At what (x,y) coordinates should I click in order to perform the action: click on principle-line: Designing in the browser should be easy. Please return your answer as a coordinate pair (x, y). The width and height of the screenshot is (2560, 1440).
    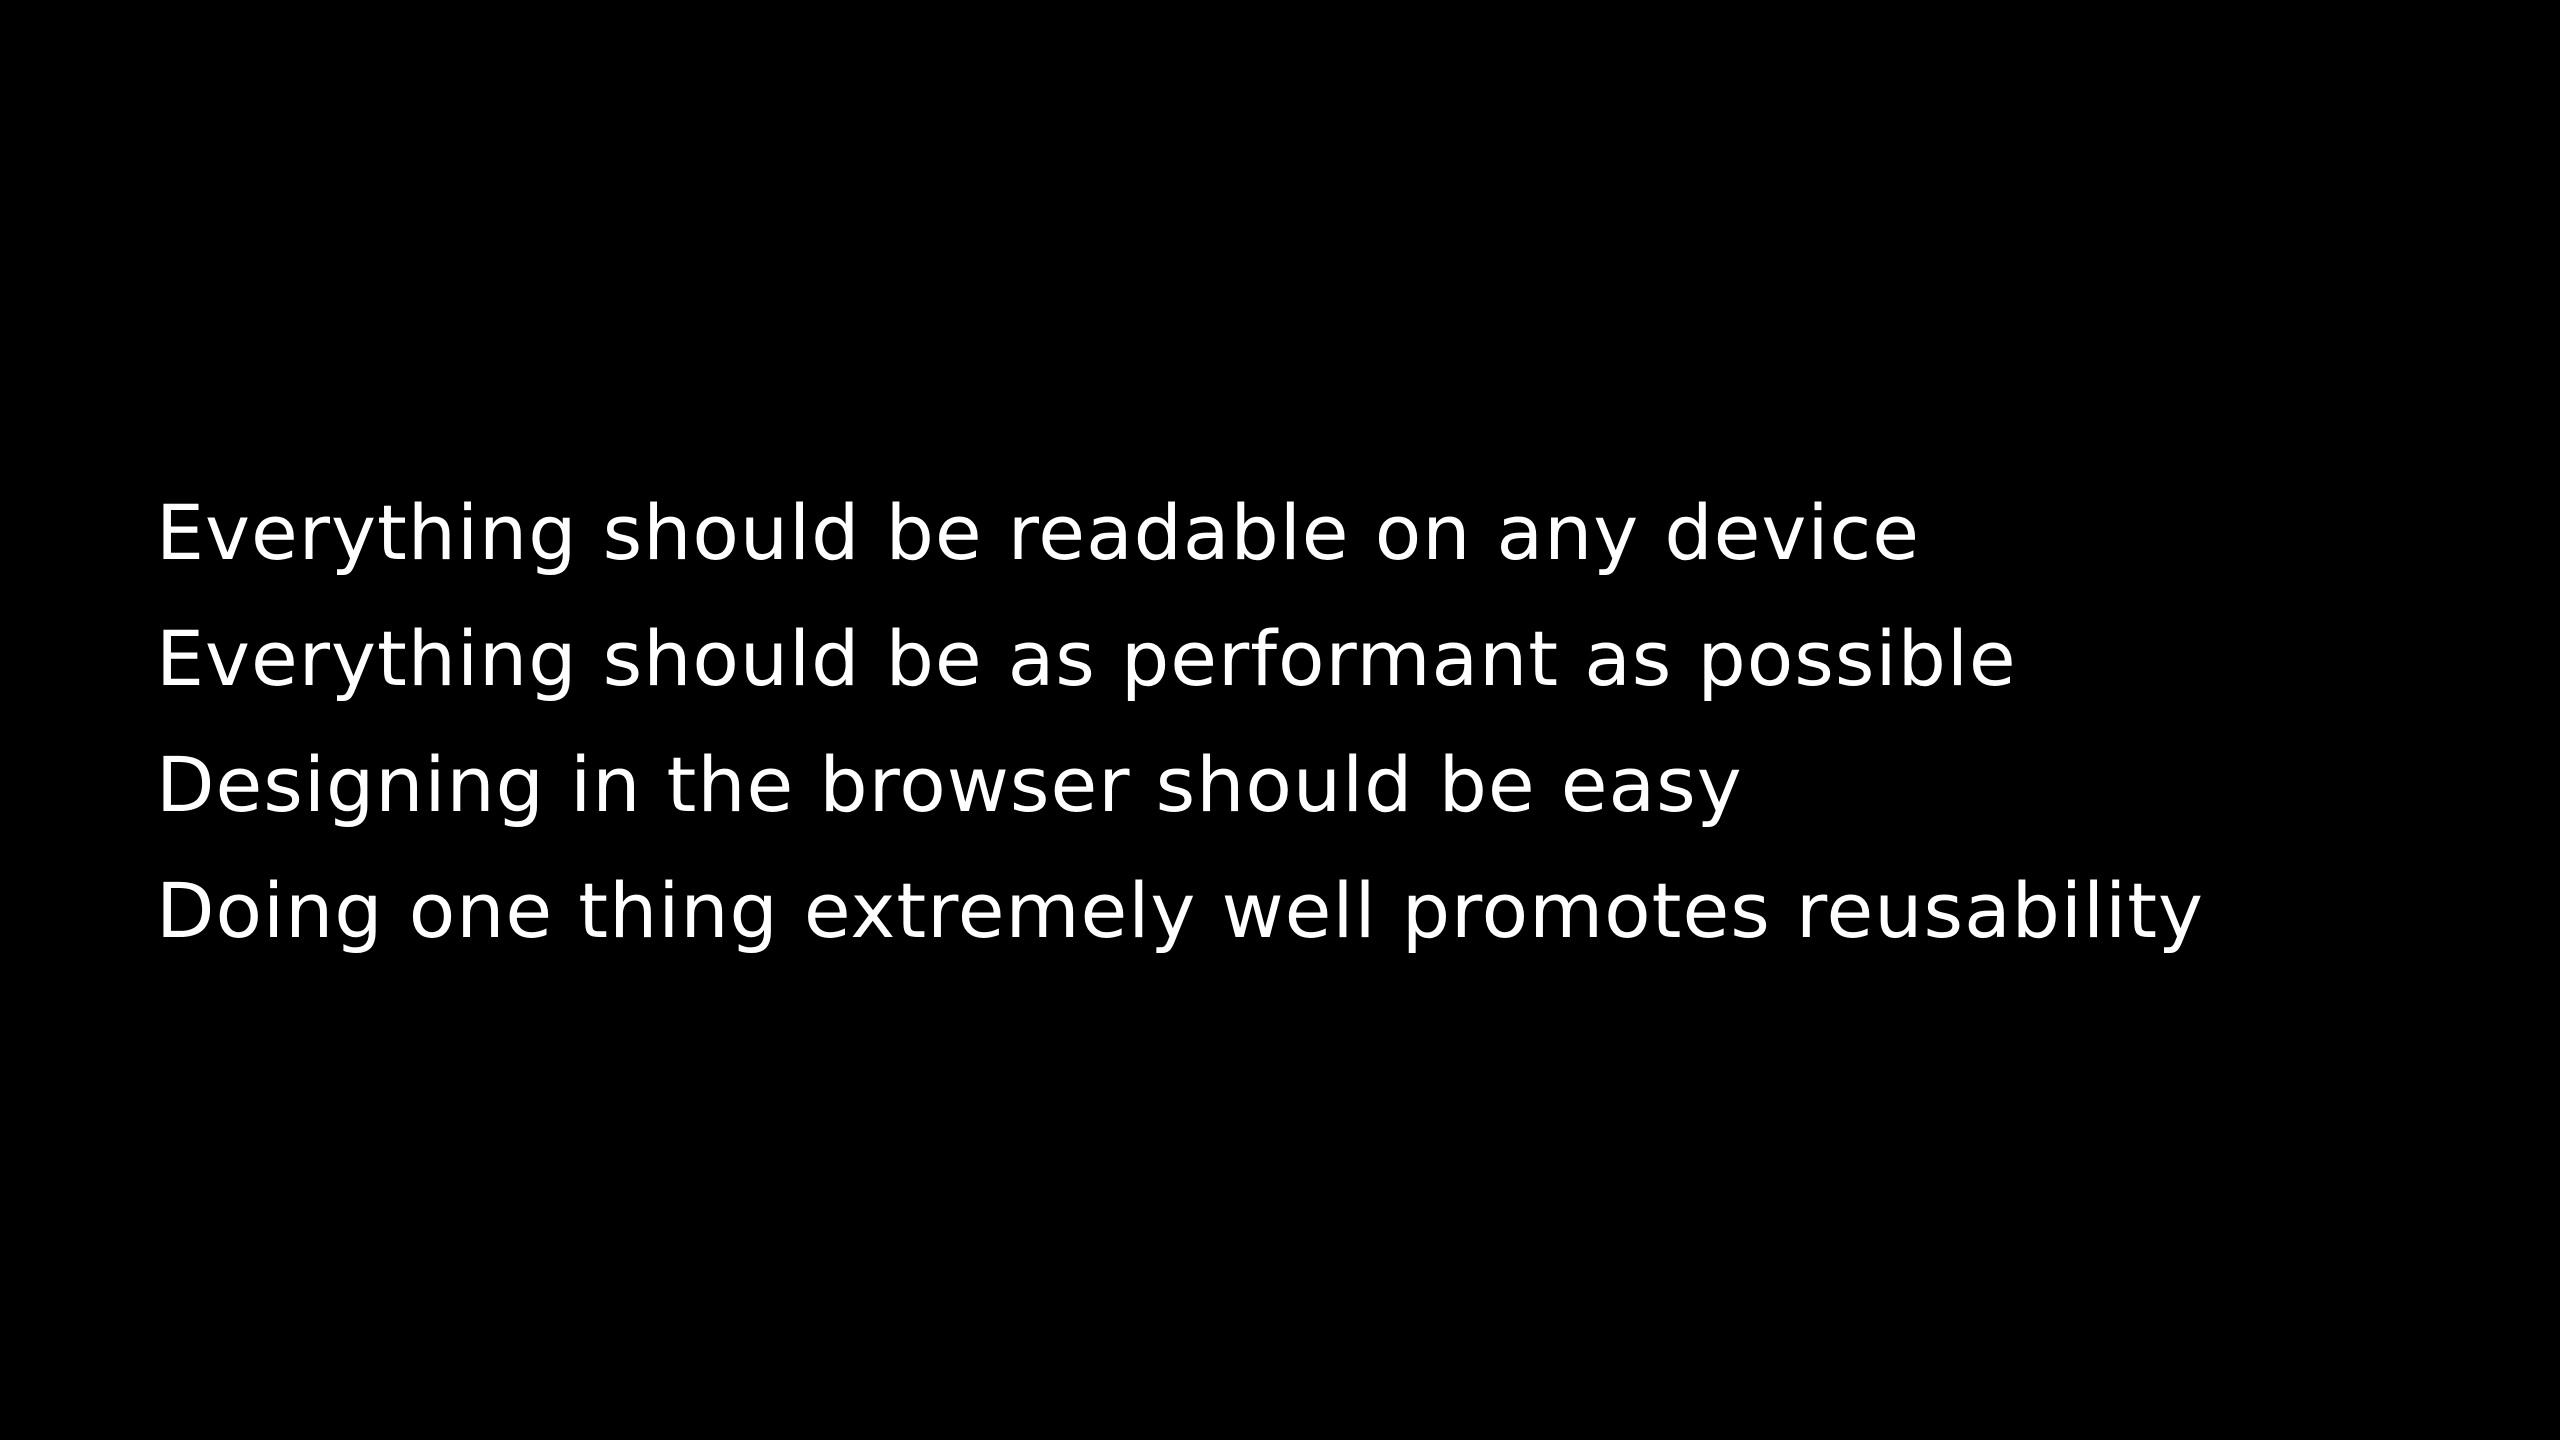
    Looking at the image, I should click on (949, 784).